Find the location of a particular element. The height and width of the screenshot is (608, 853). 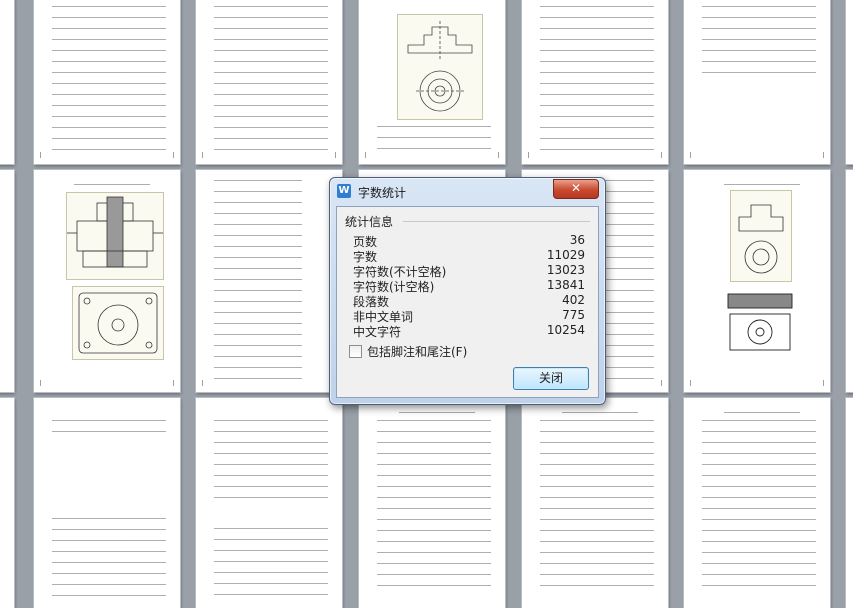

statistics-group-label: 统计信息 is located at coordinates (369, 222).